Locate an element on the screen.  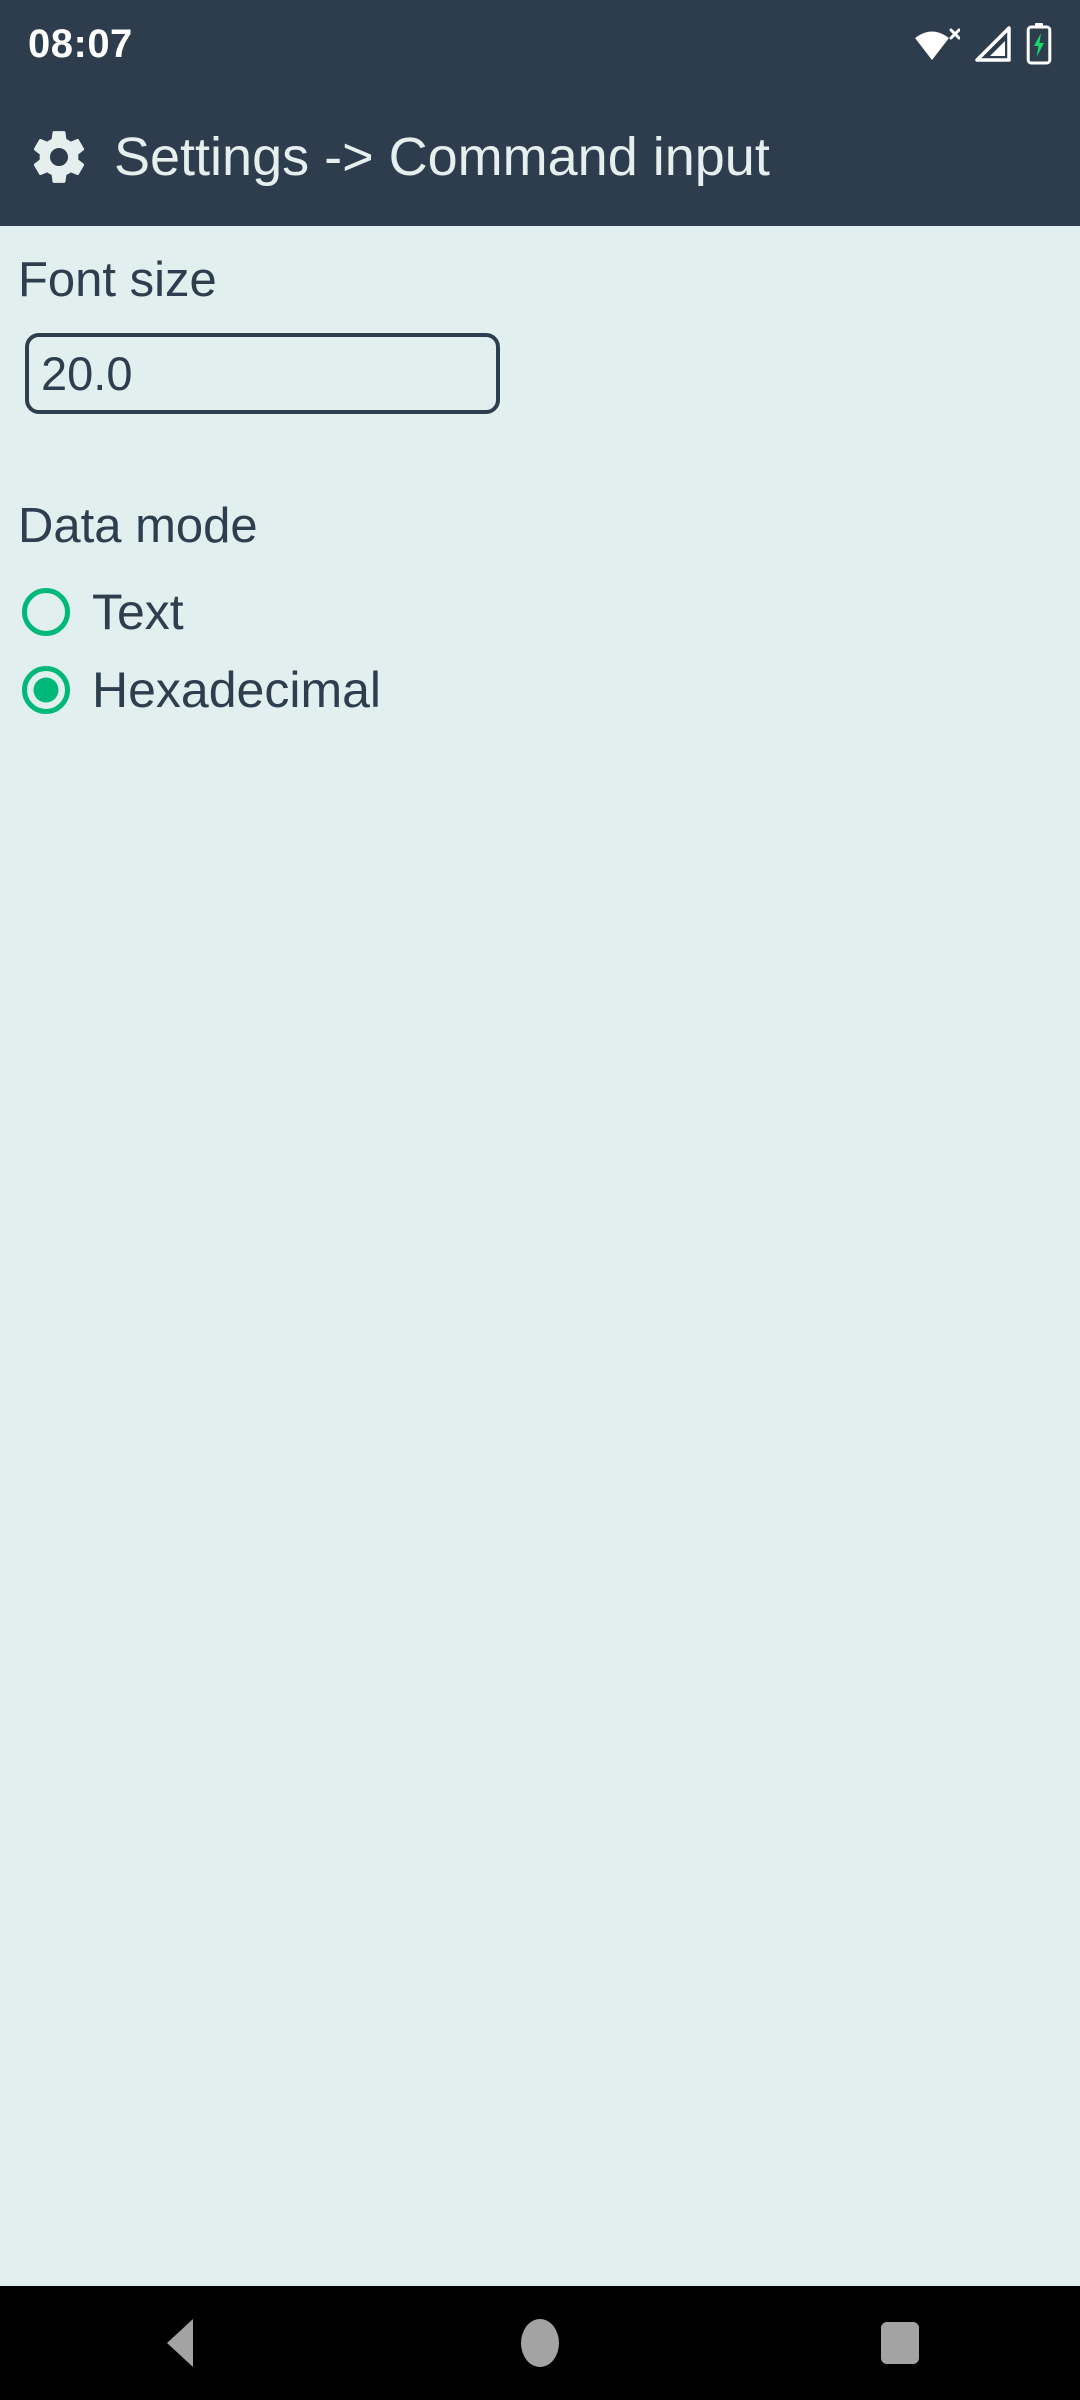
status-bar: 08:07 is located at coordinates (540, 44).